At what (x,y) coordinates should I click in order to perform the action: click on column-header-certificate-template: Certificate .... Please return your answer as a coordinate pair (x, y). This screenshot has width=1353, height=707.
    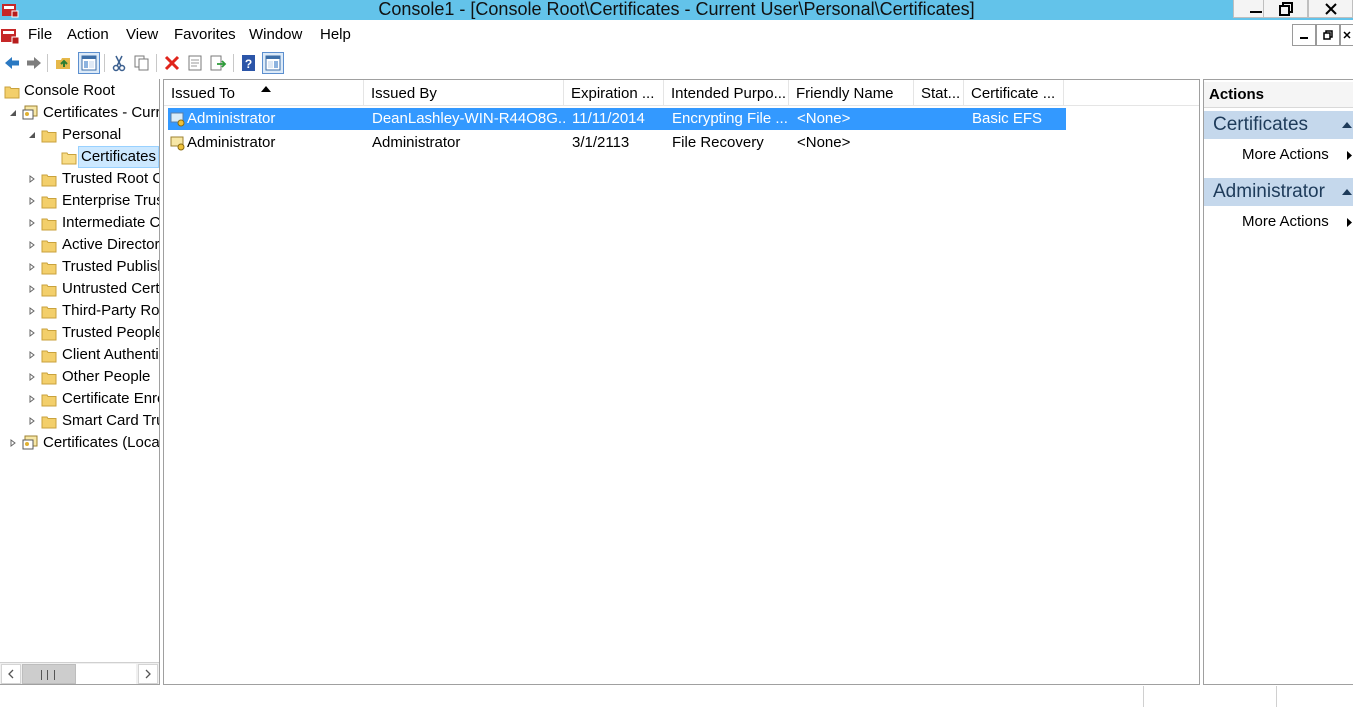
    Looking at the image, I should click on (1014, 93).